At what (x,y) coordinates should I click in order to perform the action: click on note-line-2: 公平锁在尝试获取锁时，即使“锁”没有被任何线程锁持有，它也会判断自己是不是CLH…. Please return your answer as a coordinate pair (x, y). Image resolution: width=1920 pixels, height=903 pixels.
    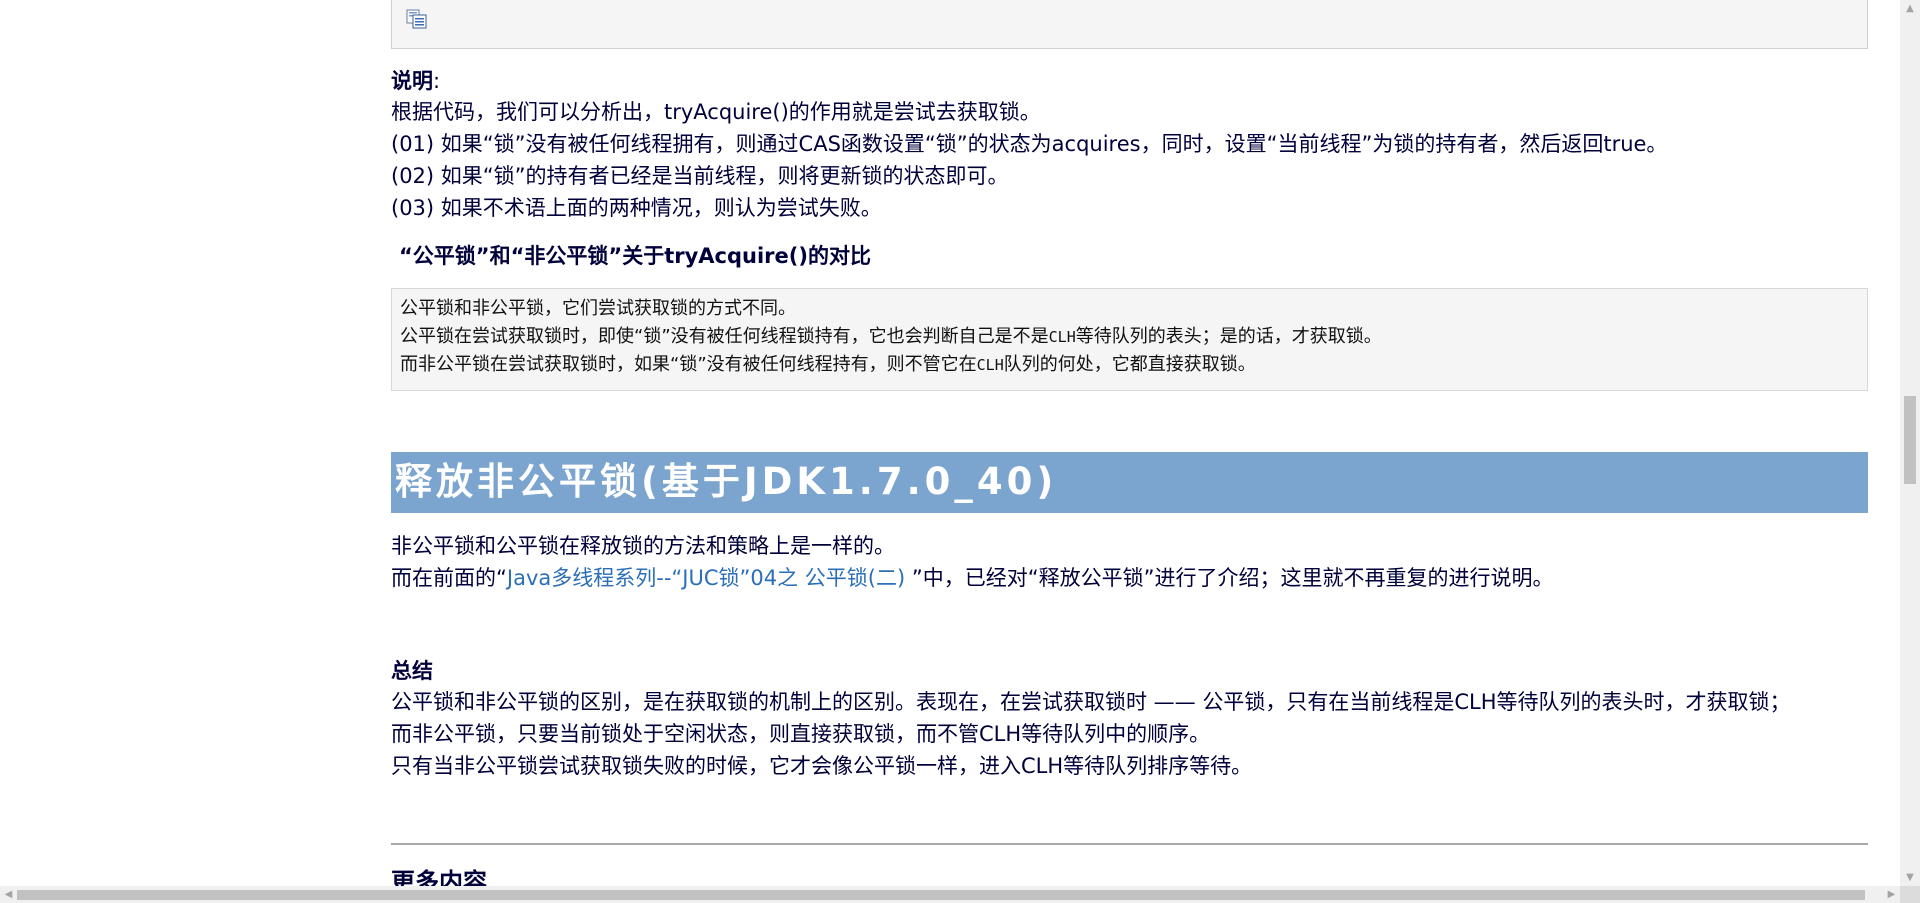
    Looking at the image, I should click on (891, 337).